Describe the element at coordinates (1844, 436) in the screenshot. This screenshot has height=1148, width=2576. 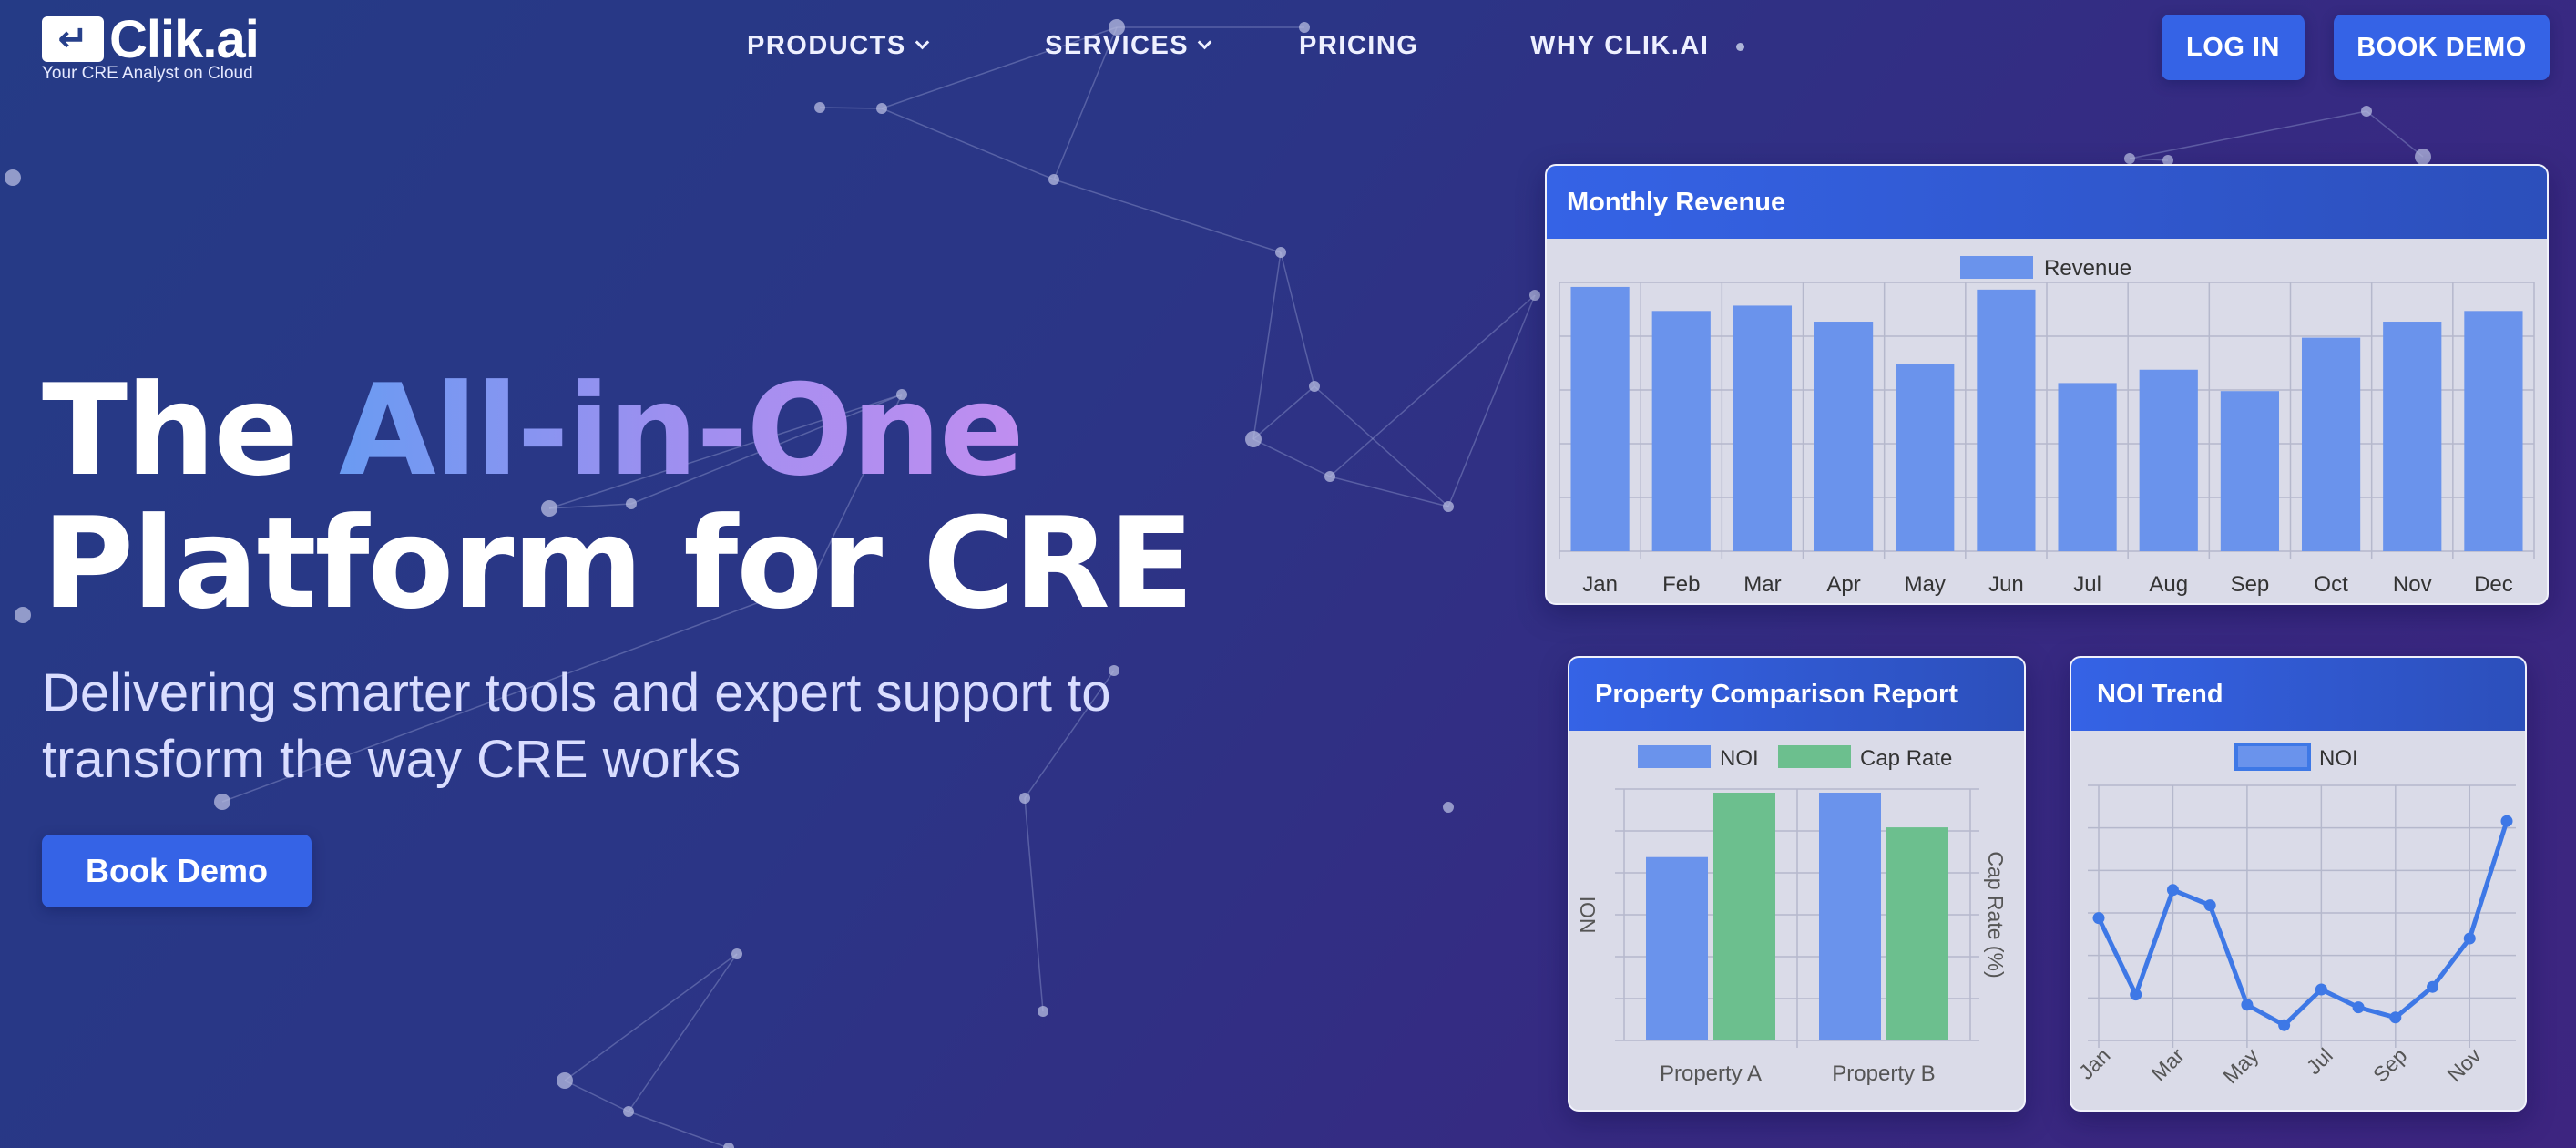
I see `bar-revenue-apr` at that location.